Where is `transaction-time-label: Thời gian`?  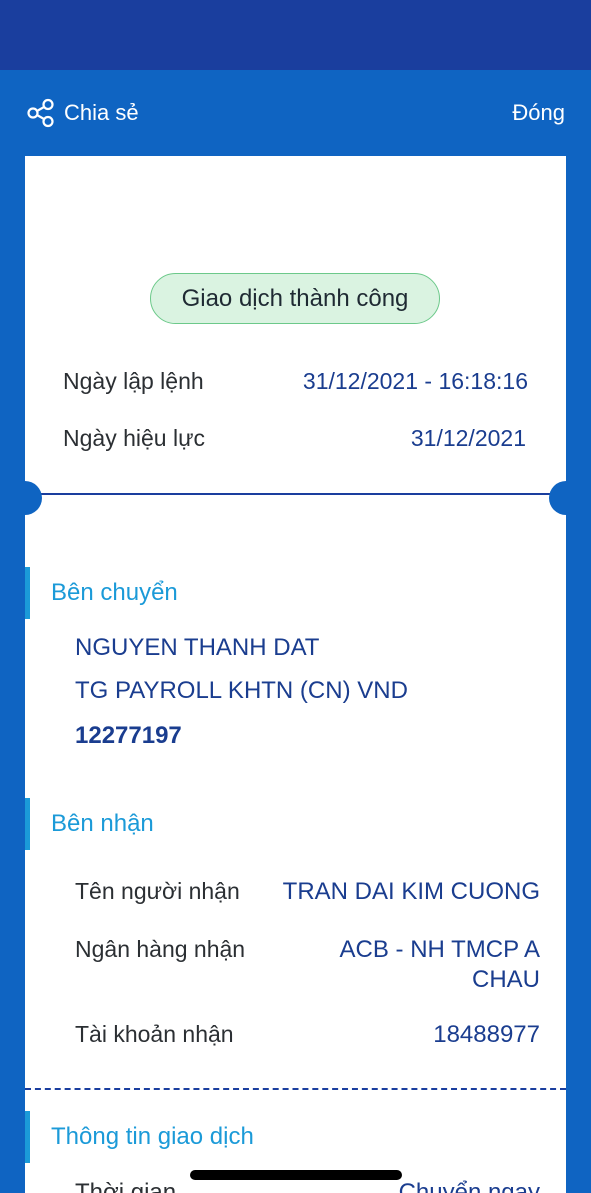
transaction-time-label: Thời gian is located at coordinates (126, 1186).